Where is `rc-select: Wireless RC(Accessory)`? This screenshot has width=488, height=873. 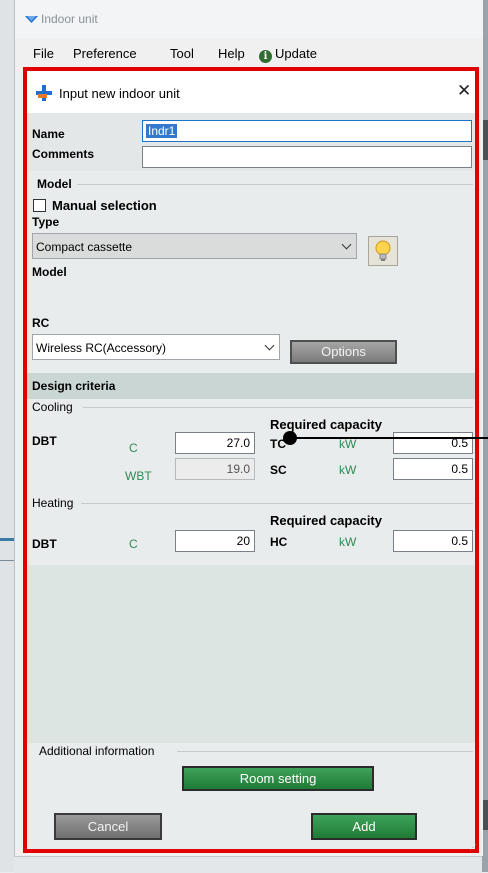
rc-select: Wireless RC(Accessory) is located at coordinates (156, 347).